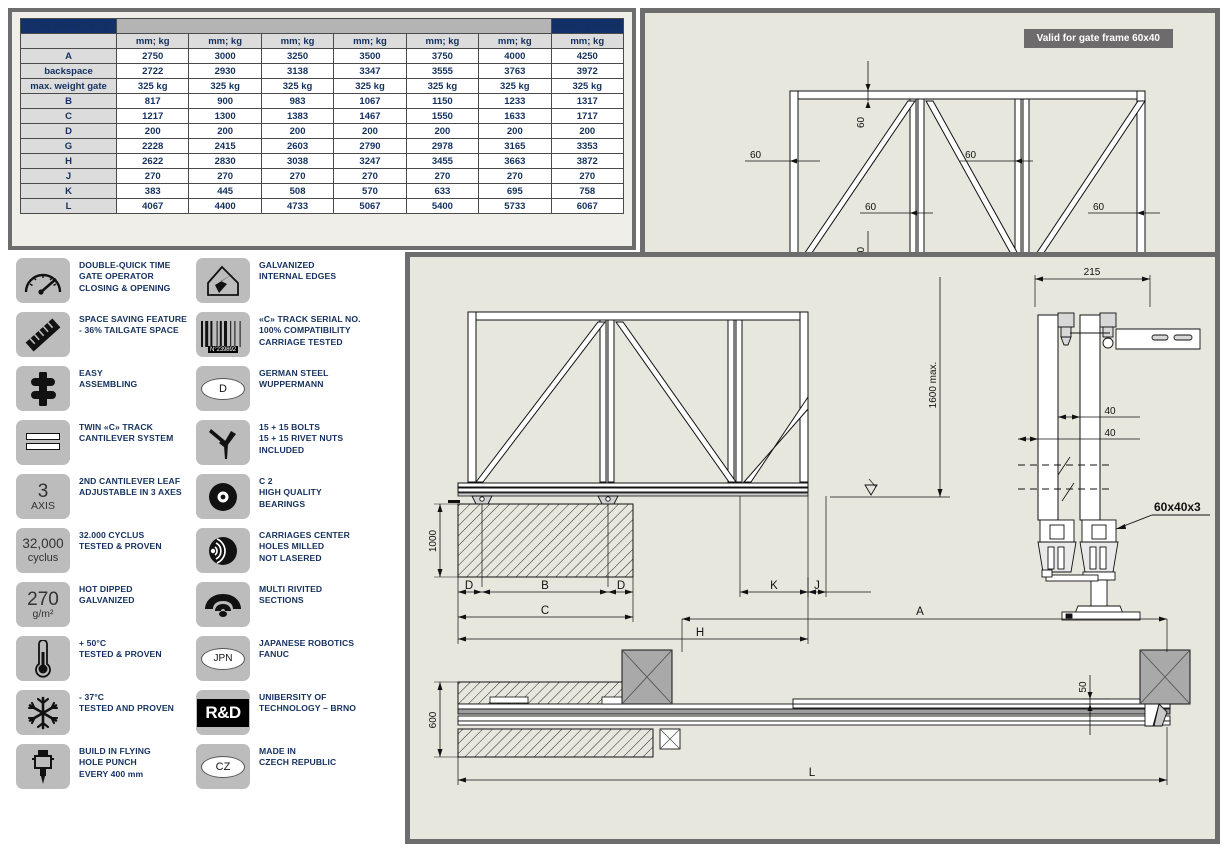  What do you see at coordinates (223, 496) in the screenshot?
I see `bearing-icon` at bounding box center [223, 496].